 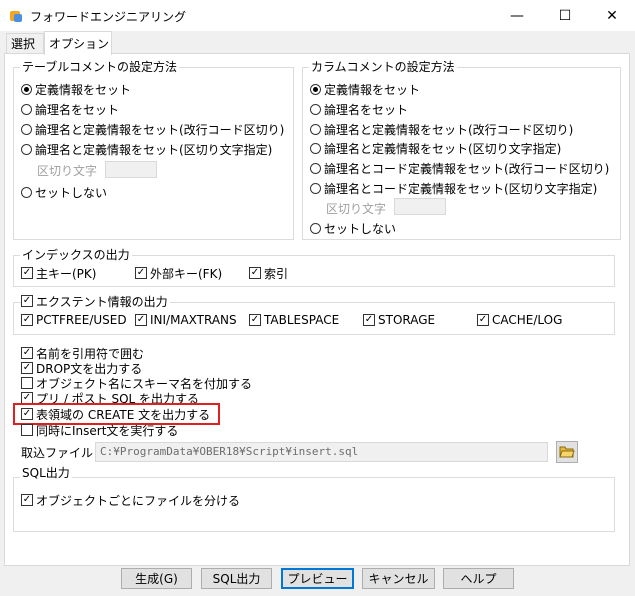 I want to click on folder-open-icon, so click(x=567, y=452).